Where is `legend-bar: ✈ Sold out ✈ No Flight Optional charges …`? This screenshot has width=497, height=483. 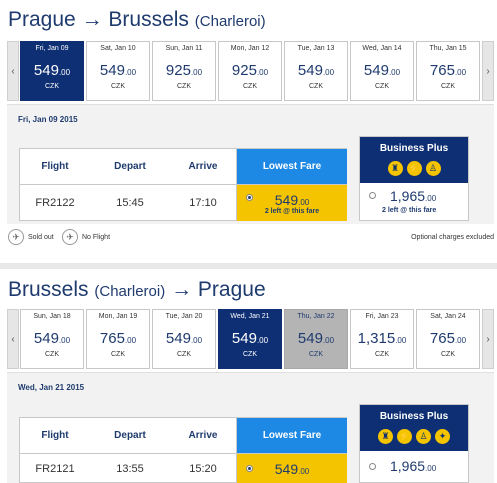 legend-bar: ✈ Sold out ✈ No Flight Optional charges … is located at coordinates (251, 238).